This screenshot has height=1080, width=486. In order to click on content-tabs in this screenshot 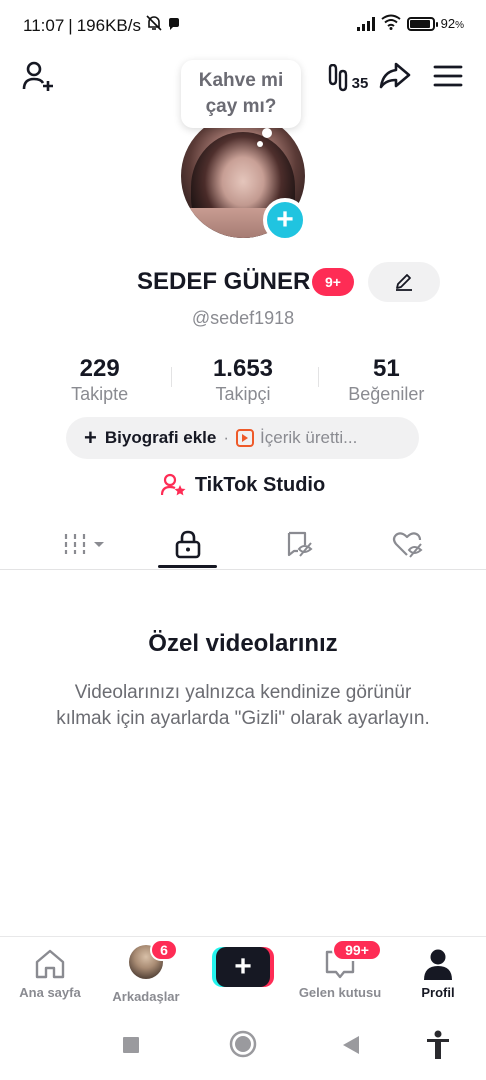, I will do `click(243, 544)`.